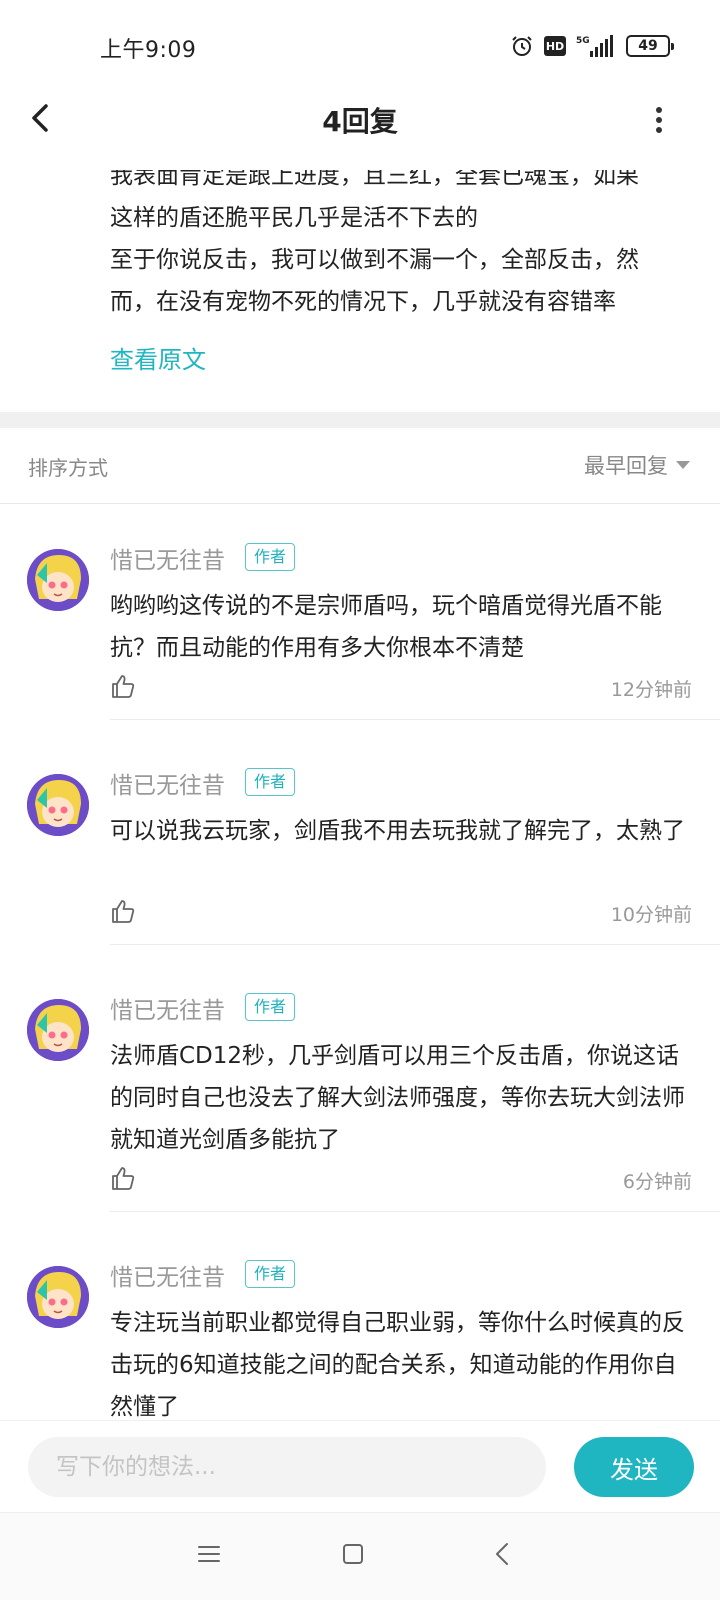 This screenshot has height=1600, width=720. Describe the element at coordinates (353, 1554) in the screenshot. I see `home-square-icon` at that location.